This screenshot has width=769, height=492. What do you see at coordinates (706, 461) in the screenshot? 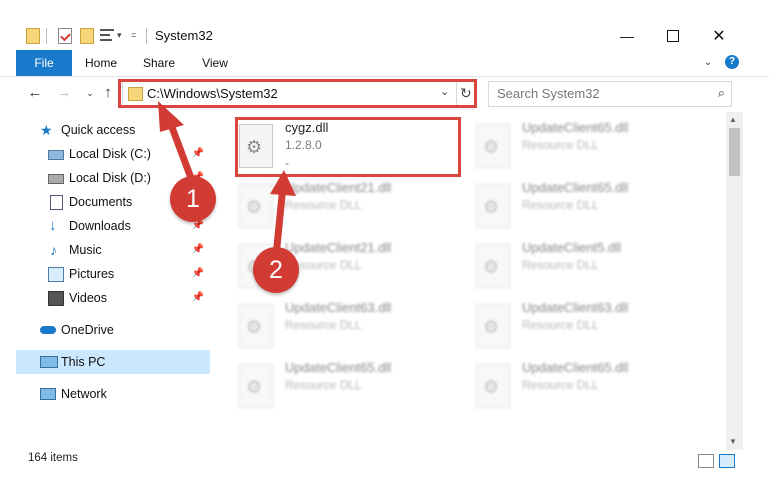
I see `details-view-icon` at bounding box center [706, 461].